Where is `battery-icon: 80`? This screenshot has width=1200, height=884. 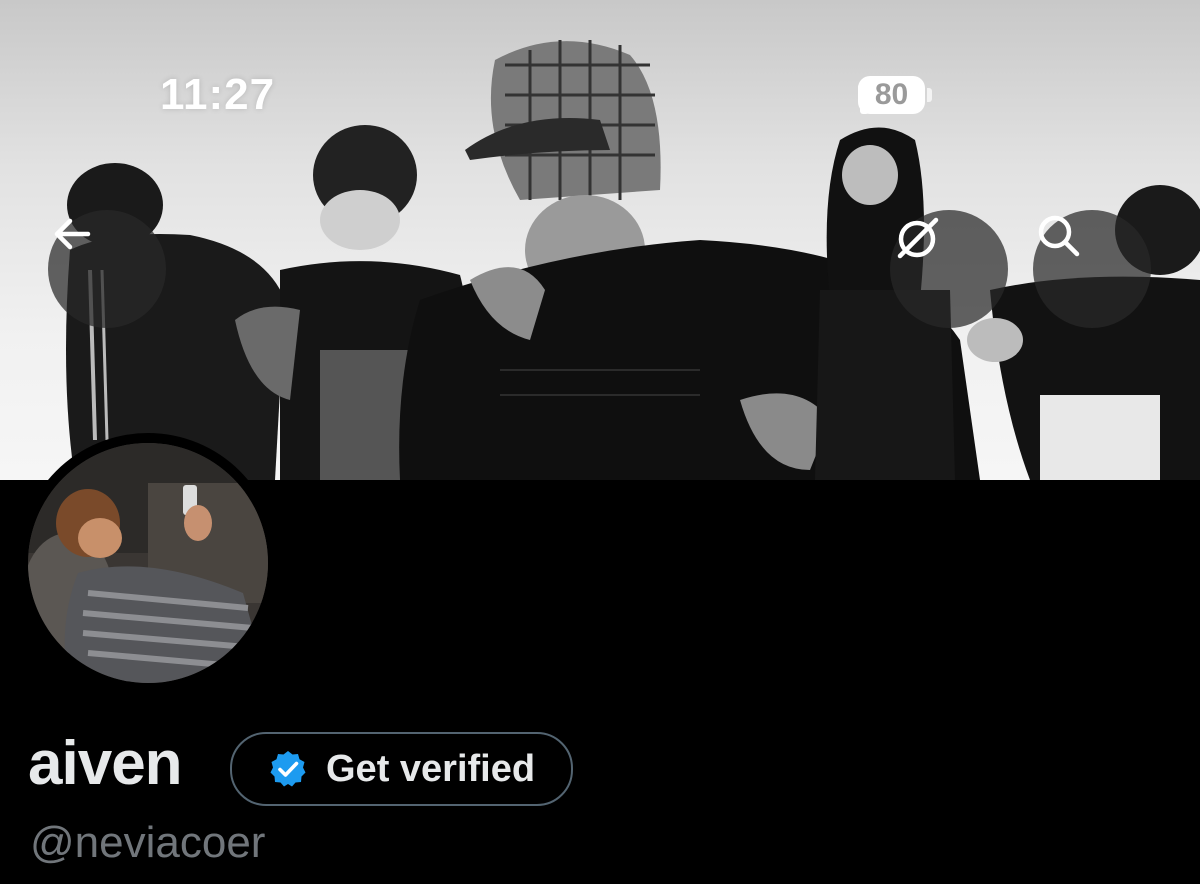
battery-icon: 80 is located at coordinates (895, 95).